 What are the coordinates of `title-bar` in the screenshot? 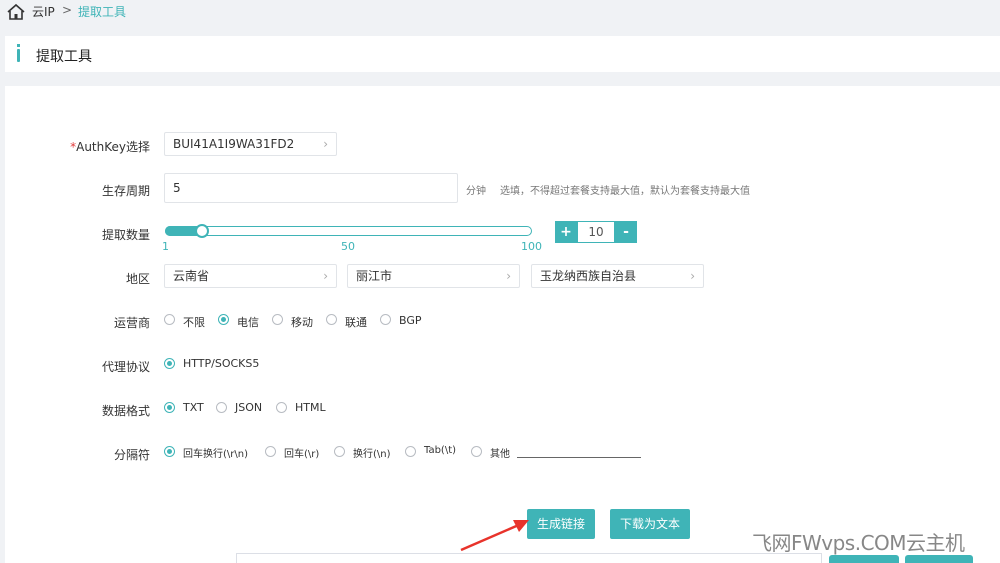 It's located at (502, 54).